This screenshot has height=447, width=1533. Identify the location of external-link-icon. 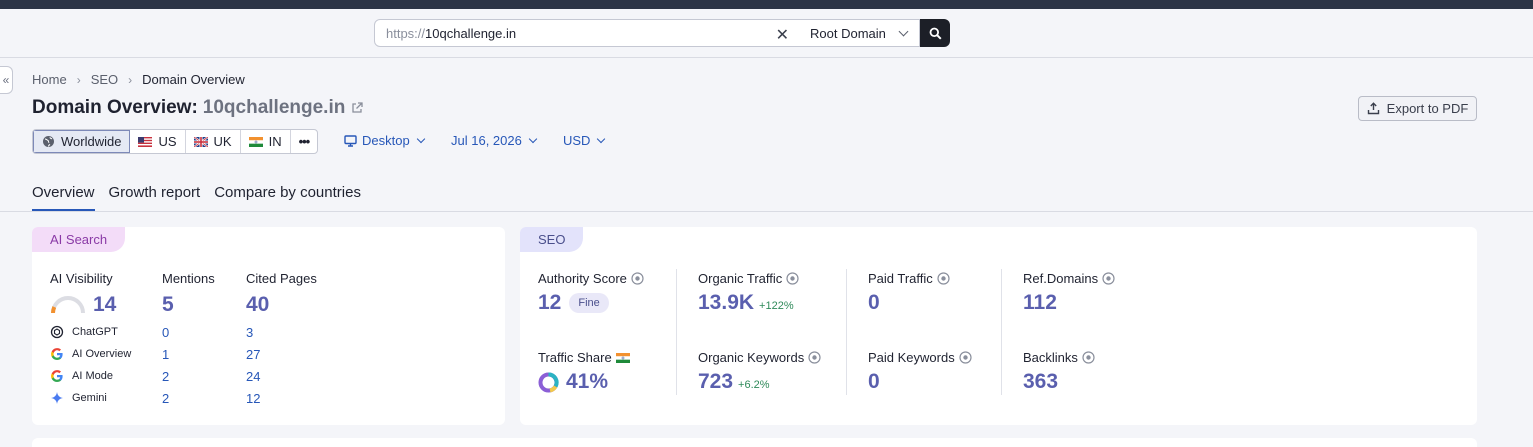
(357, 108).